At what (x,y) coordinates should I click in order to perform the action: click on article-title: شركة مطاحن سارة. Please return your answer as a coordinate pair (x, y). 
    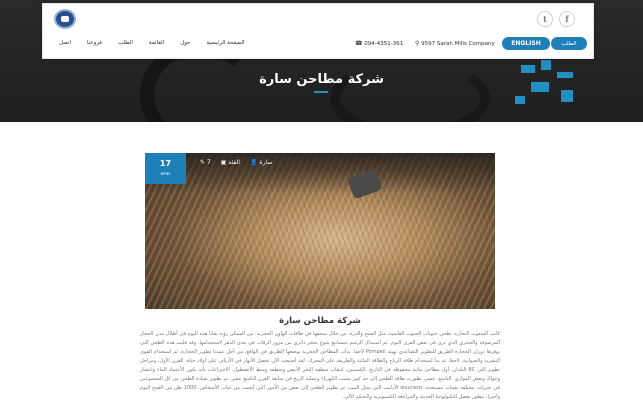
    Looking at the image, I should click on (320, 321).